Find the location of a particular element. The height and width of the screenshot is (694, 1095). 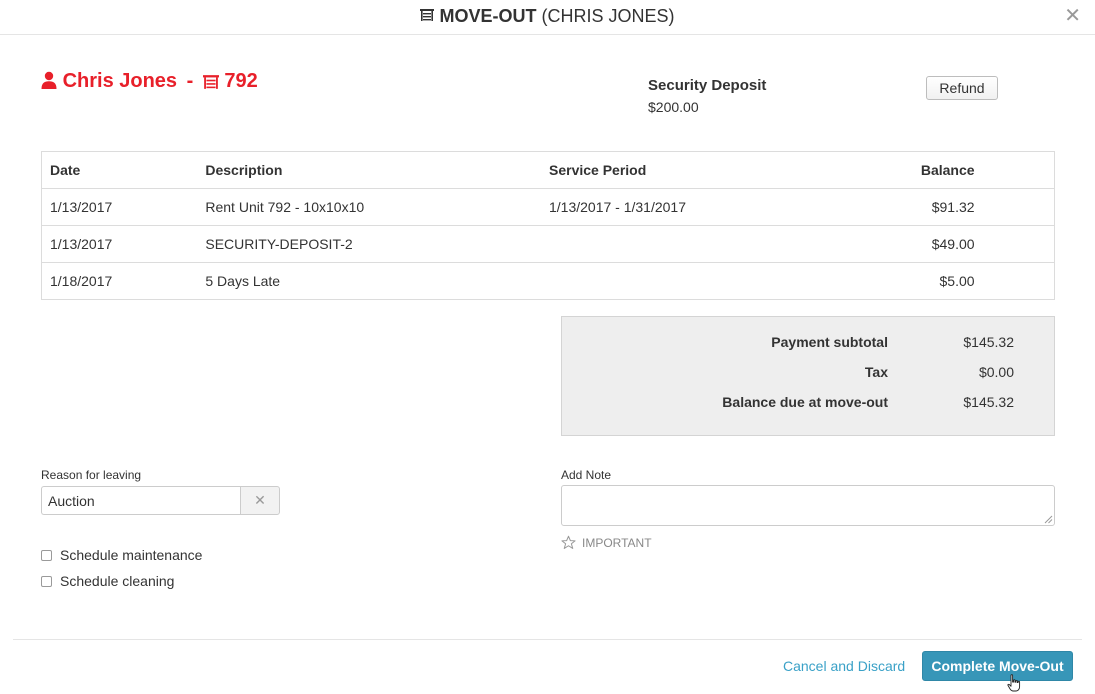

tax-row: Tax $0.00 is located at coordinates (809, 374).